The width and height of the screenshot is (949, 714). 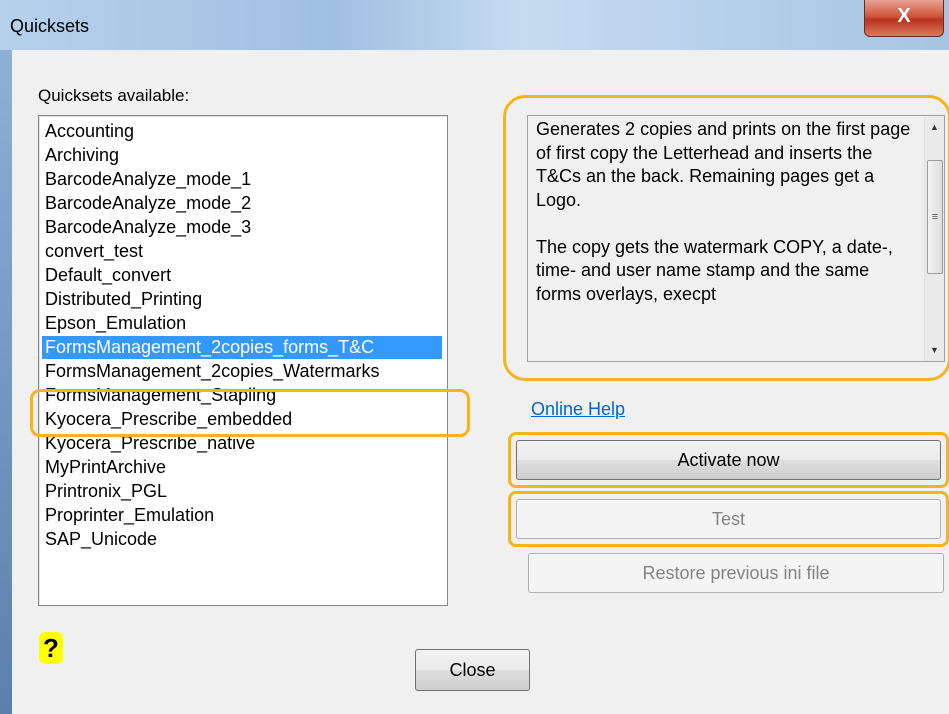 I want to click on close-icon: X, so click(x=904, y=16).